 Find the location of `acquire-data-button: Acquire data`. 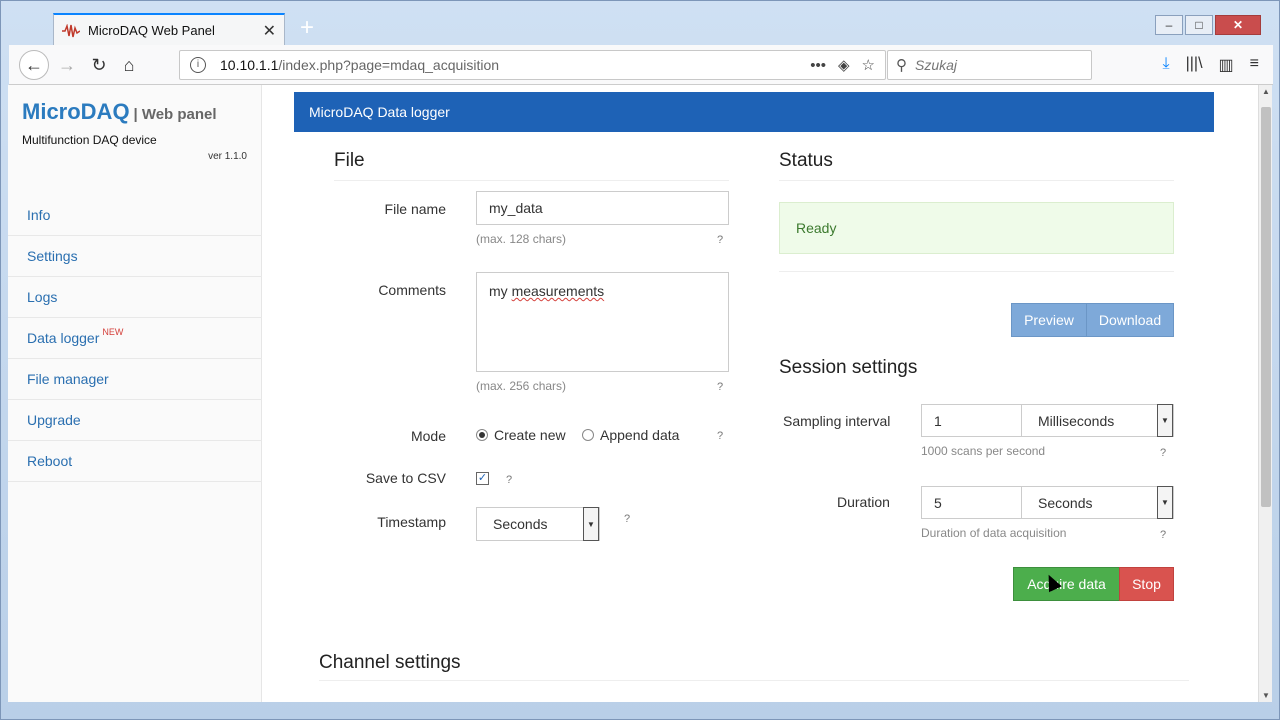

acquire-data-button: Acquire data is located at coordinates (1066, 584).